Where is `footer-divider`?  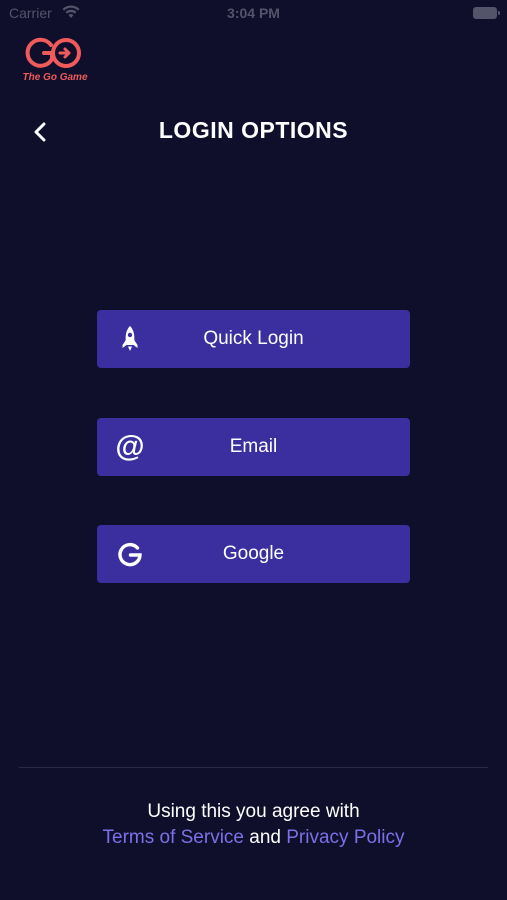 footer-divider is located at coordinates (253, 767).